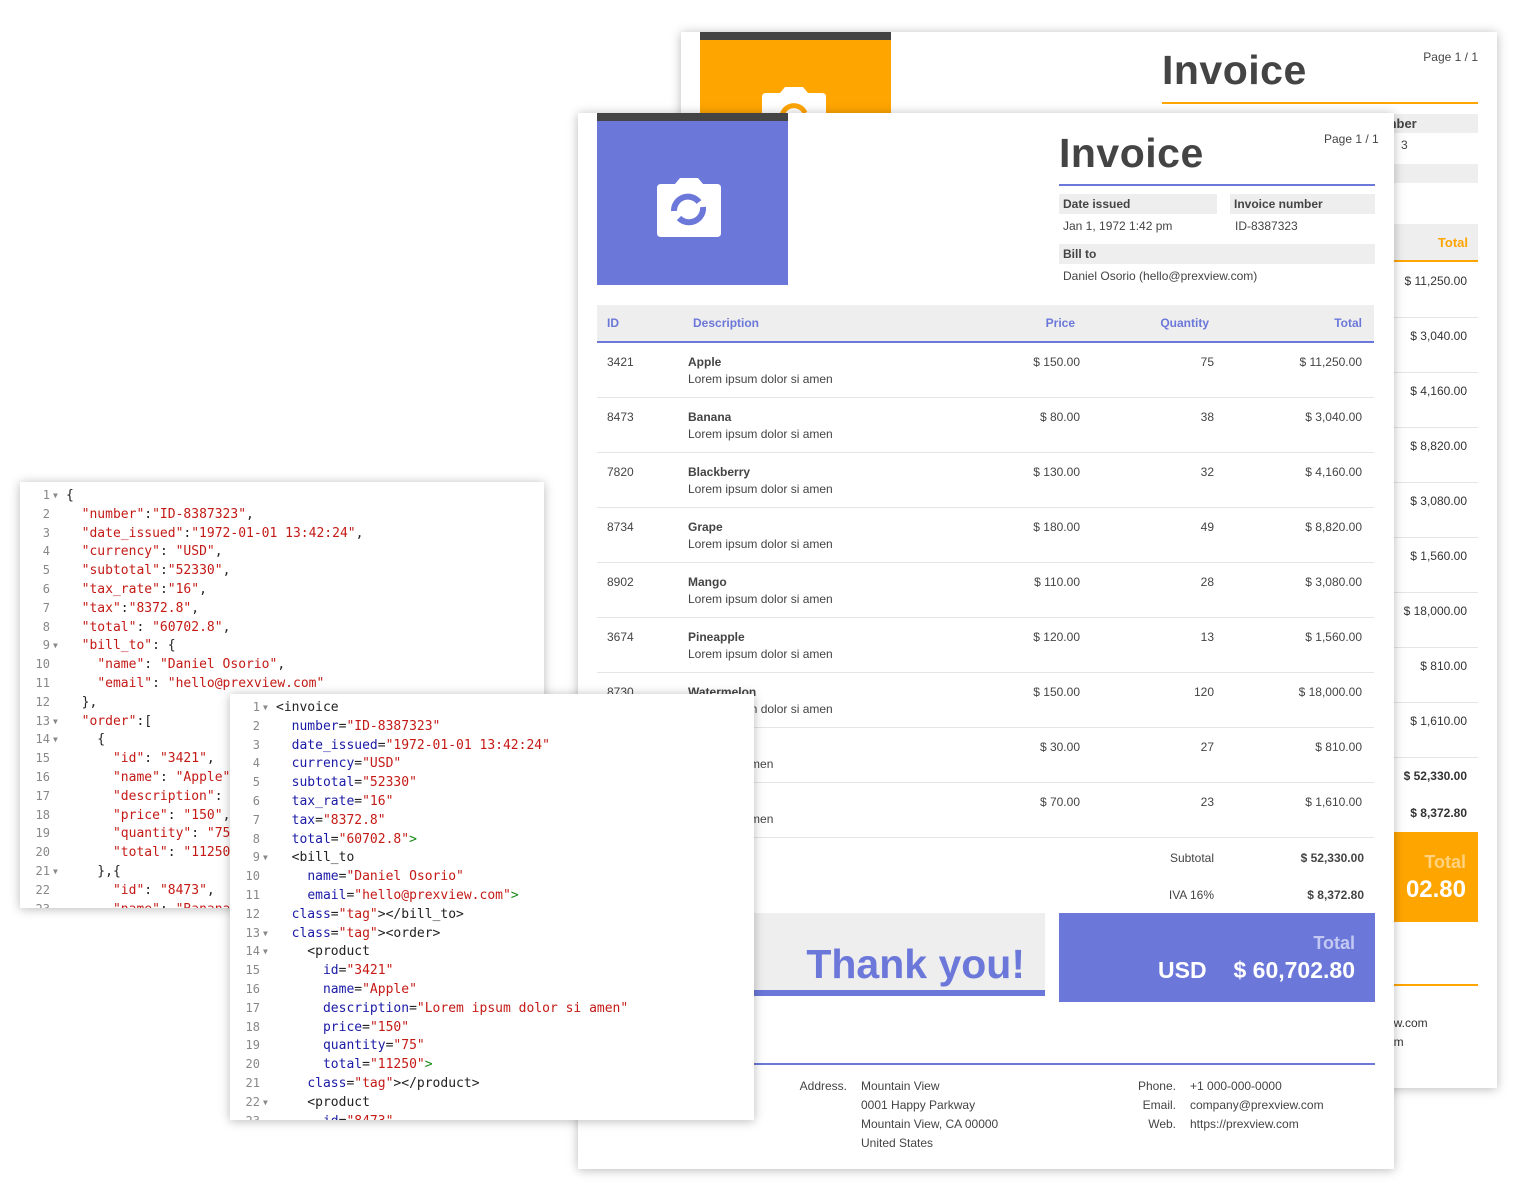 This screenshot has height=1198, width=1525. I want to click on address-label: Address., so click(823, 1086).